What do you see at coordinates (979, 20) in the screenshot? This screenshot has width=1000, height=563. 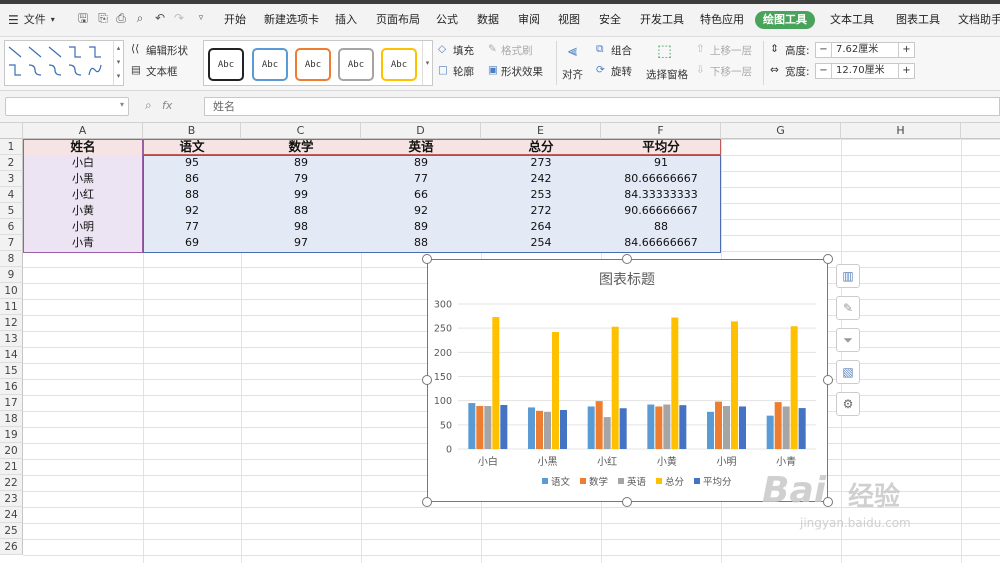 I see `tab-doc-assistant: 文档助手` at bounding box center [979, 20].